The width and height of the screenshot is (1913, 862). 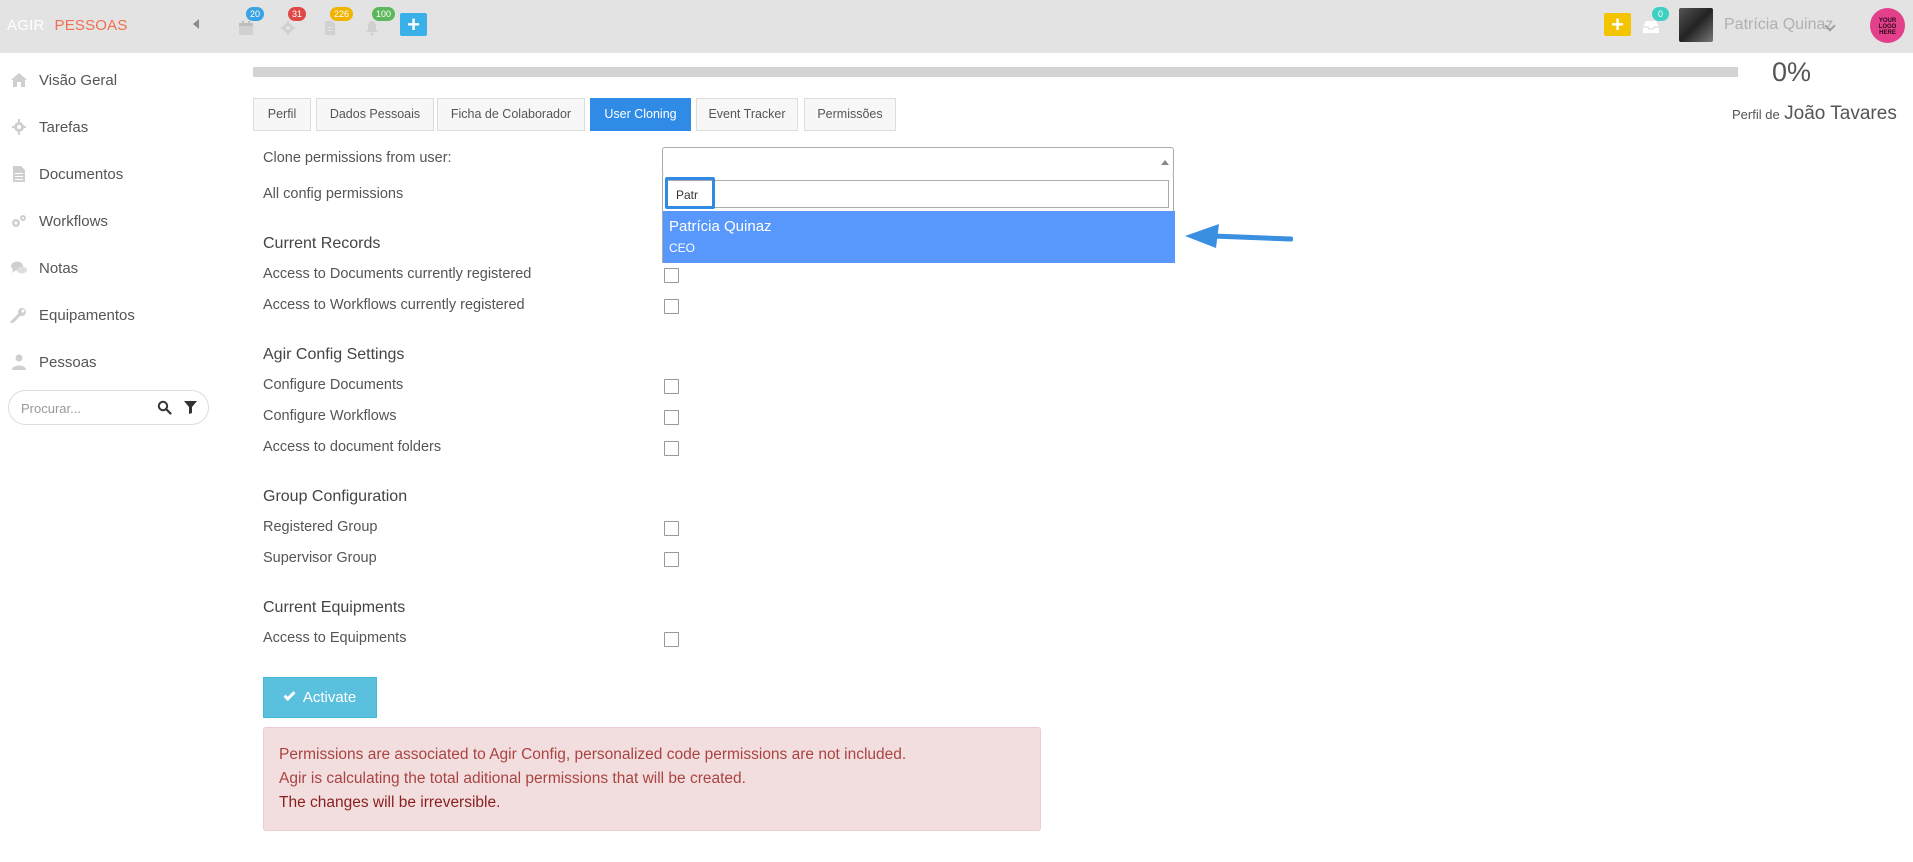 I want to click on search-icon, so click(x=164, y=407).